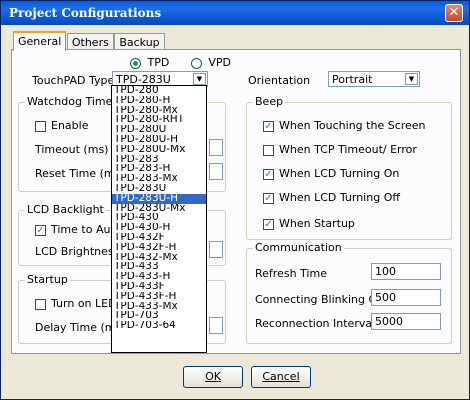 This screenshot has height=400, width=470. I want to click on blink-cycle-input: 500, so click(406, 297).